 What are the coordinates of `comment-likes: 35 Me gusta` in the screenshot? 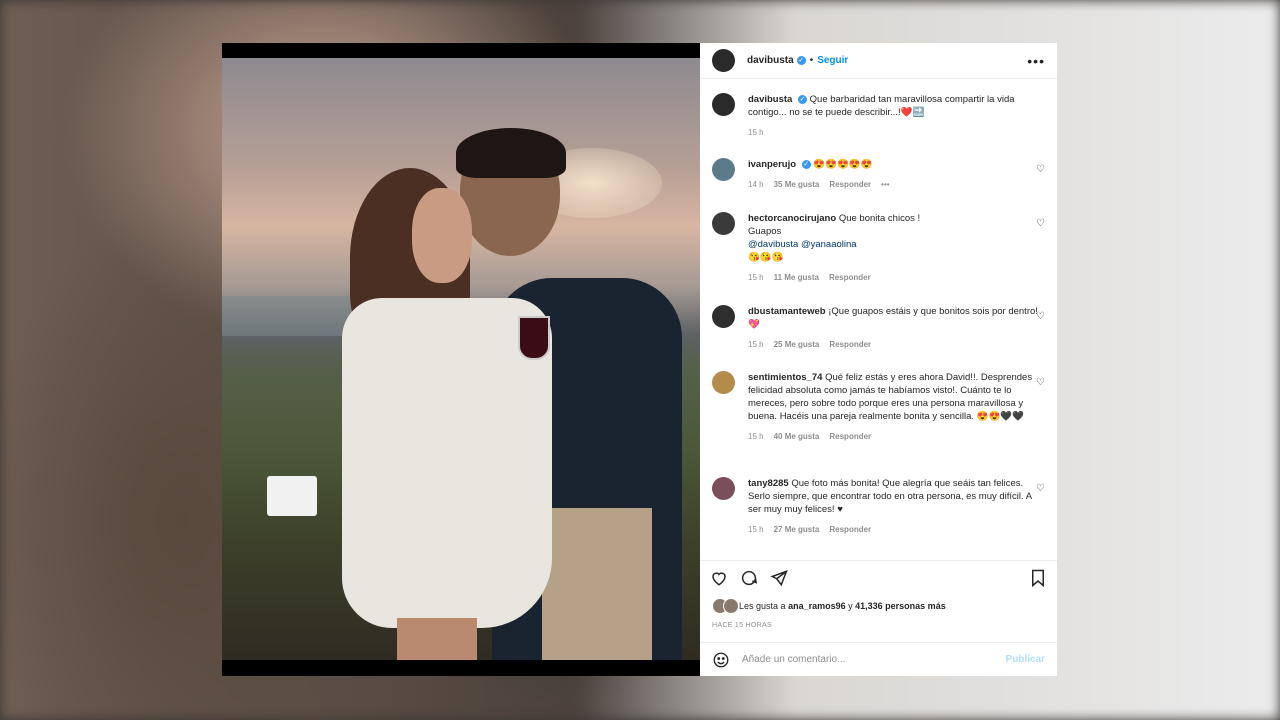 It's located at (797, 184).